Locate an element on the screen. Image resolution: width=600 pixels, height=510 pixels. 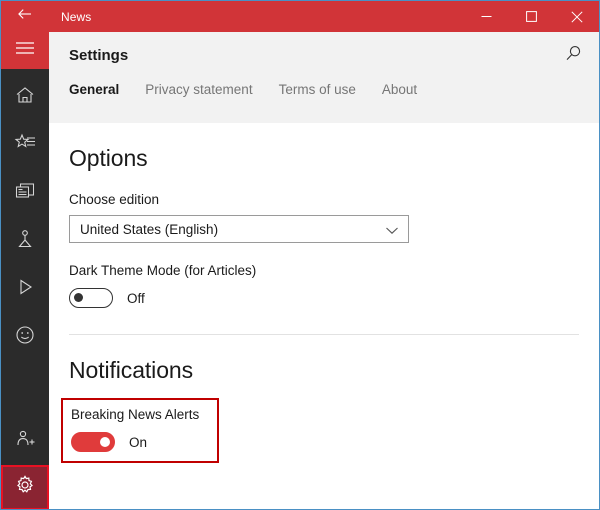
tab-terms-of-use: Terms of use is located at coordinates (317, 88).